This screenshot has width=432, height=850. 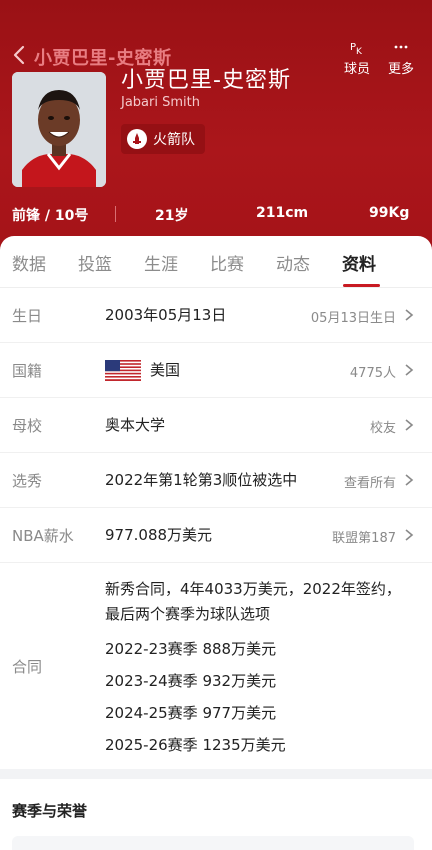 I want to click on contract-summary: 新秀合同，4年4033万美元，2022年签约，最后两个赛季为球队选项, so click(x=253, y=601).